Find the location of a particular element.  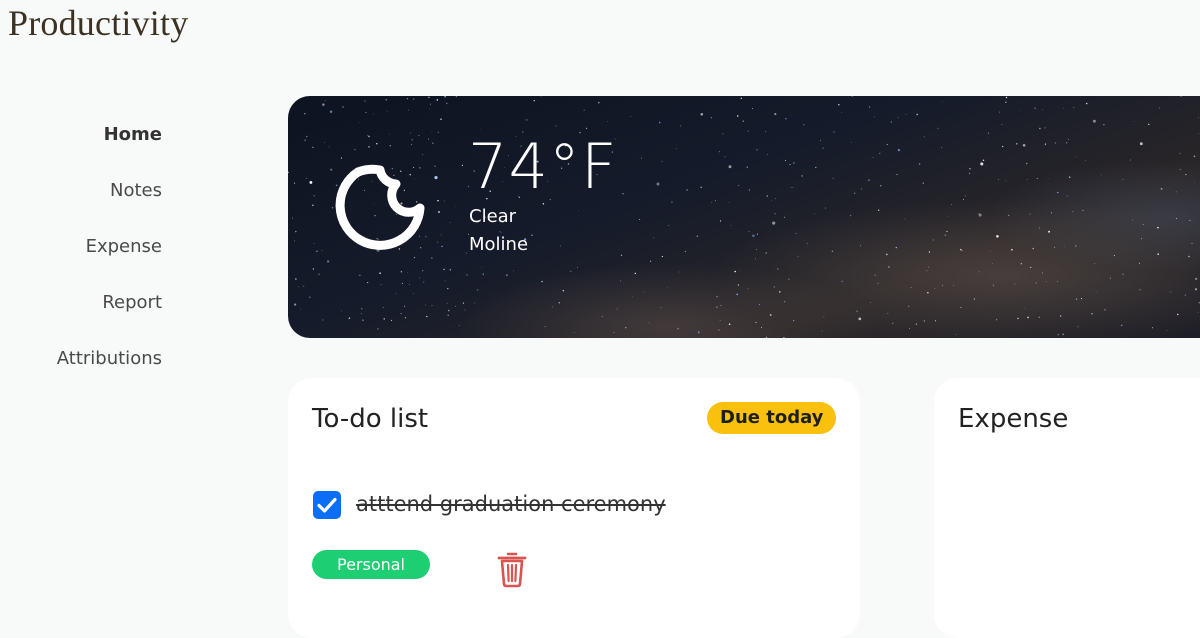

expense-card: Expense is located at coordinates (1067, 508).